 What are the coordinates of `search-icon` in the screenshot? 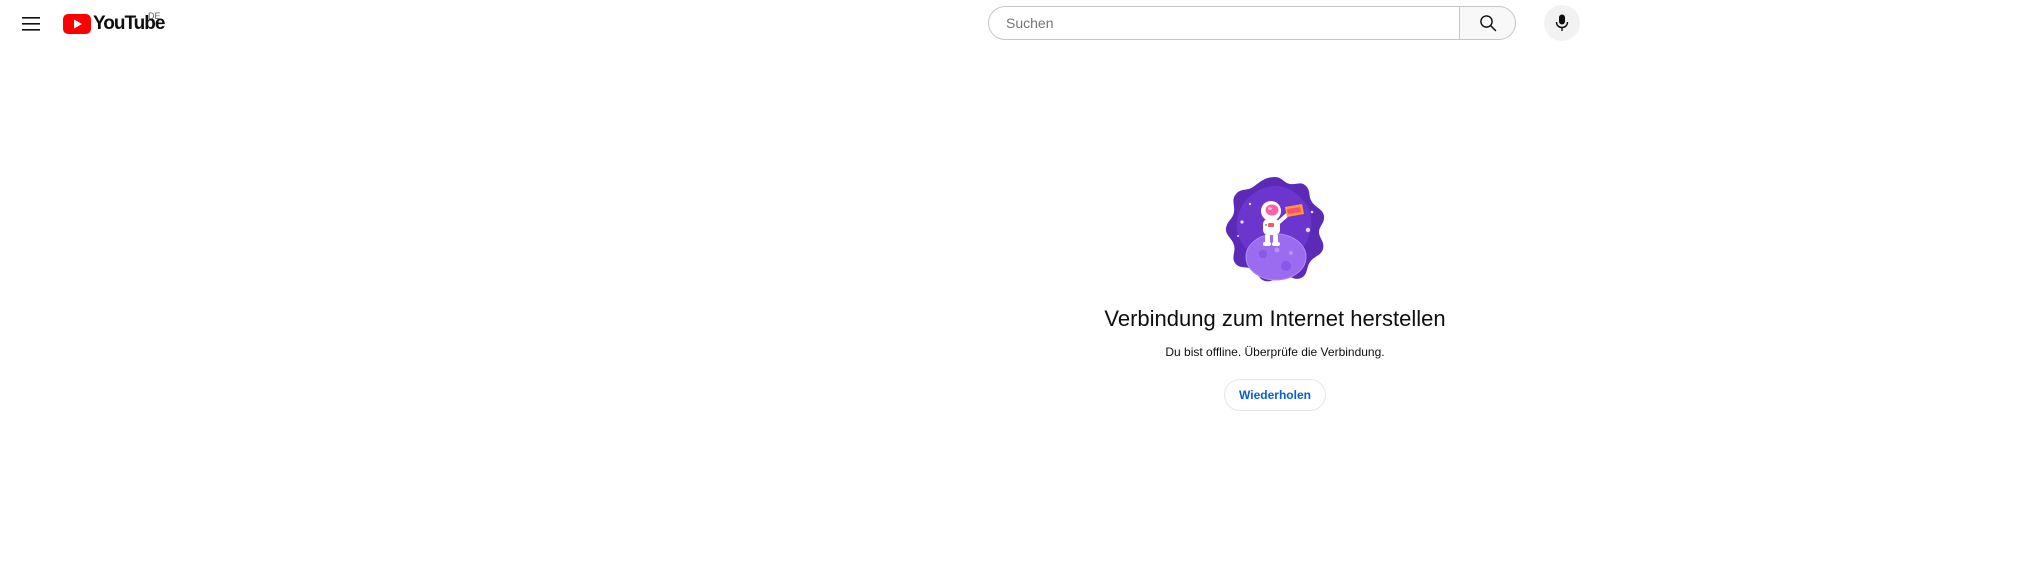 It's located at (1487, 23).